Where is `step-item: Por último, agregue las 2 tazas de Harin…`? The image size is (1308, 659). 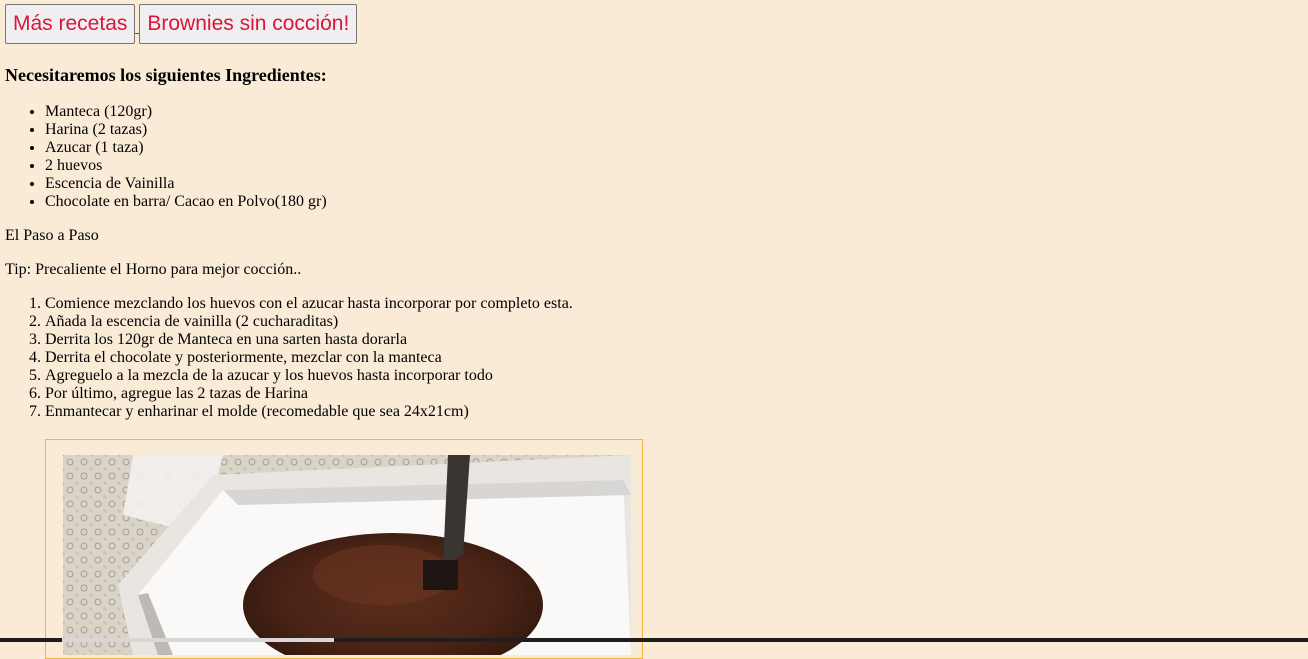 step-item: Por último, agregue las 2 tazas de Harin… is located at coordinates (676, 394).